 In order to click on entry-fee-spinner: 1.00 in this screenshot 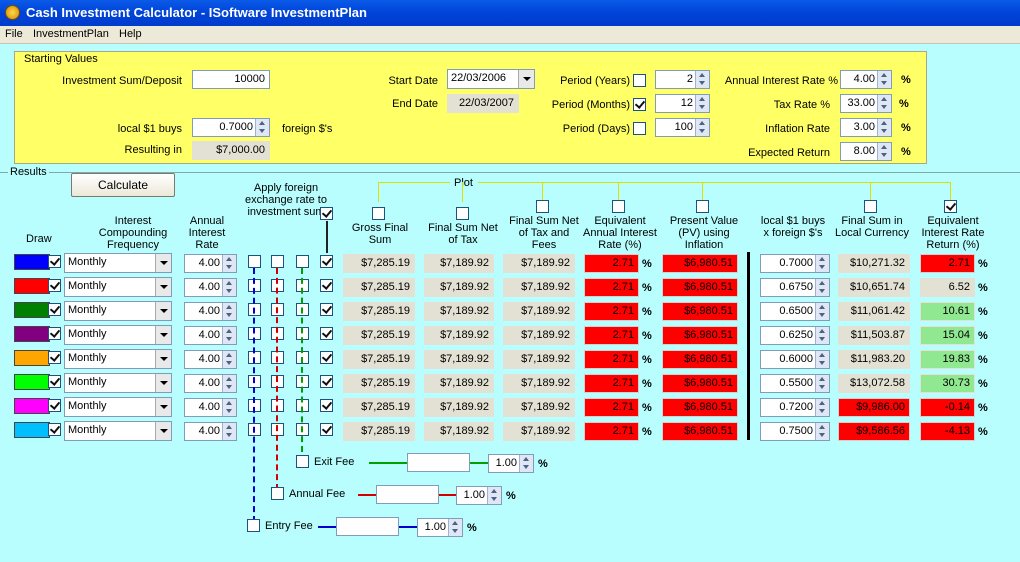, I will do `click(440, 527)`.